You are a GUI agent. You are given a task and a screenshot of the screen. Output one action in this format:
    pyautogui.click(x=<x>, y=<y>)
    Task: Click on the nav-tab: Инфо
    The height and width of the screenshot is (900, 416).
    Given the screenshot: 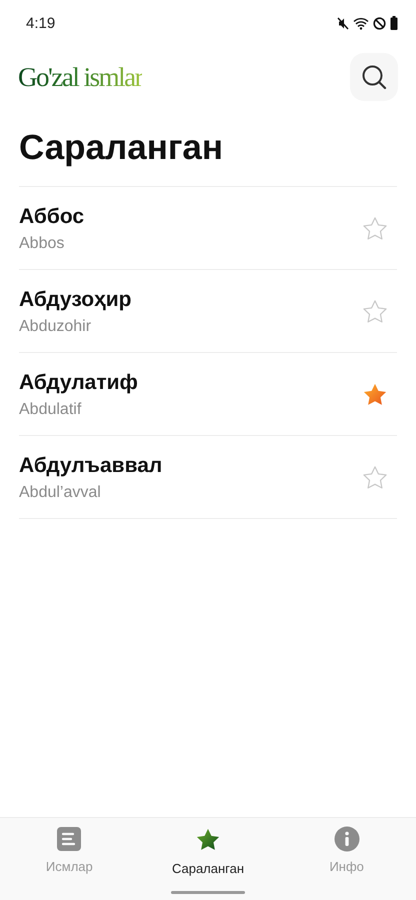 What is the action you would take?
    pyautogui.click(x=346, y=859)
    